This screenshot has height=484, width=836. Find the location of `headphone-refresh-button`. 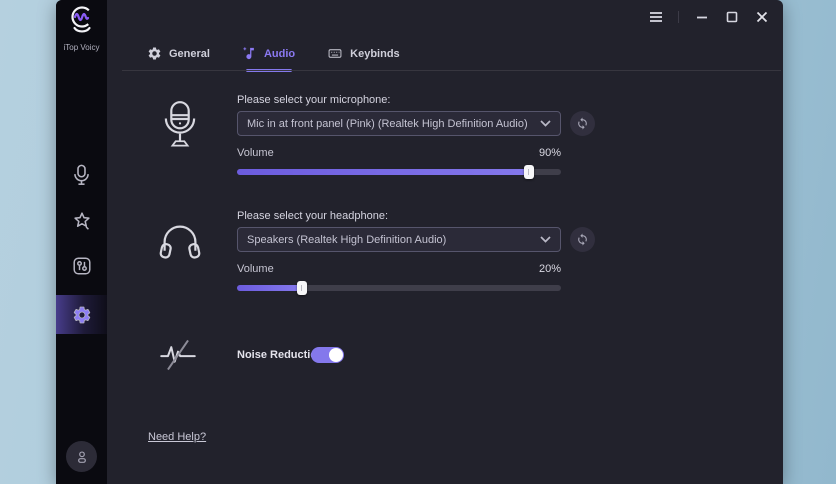

headphone-refresh-button is located at coordinates (582, 239).